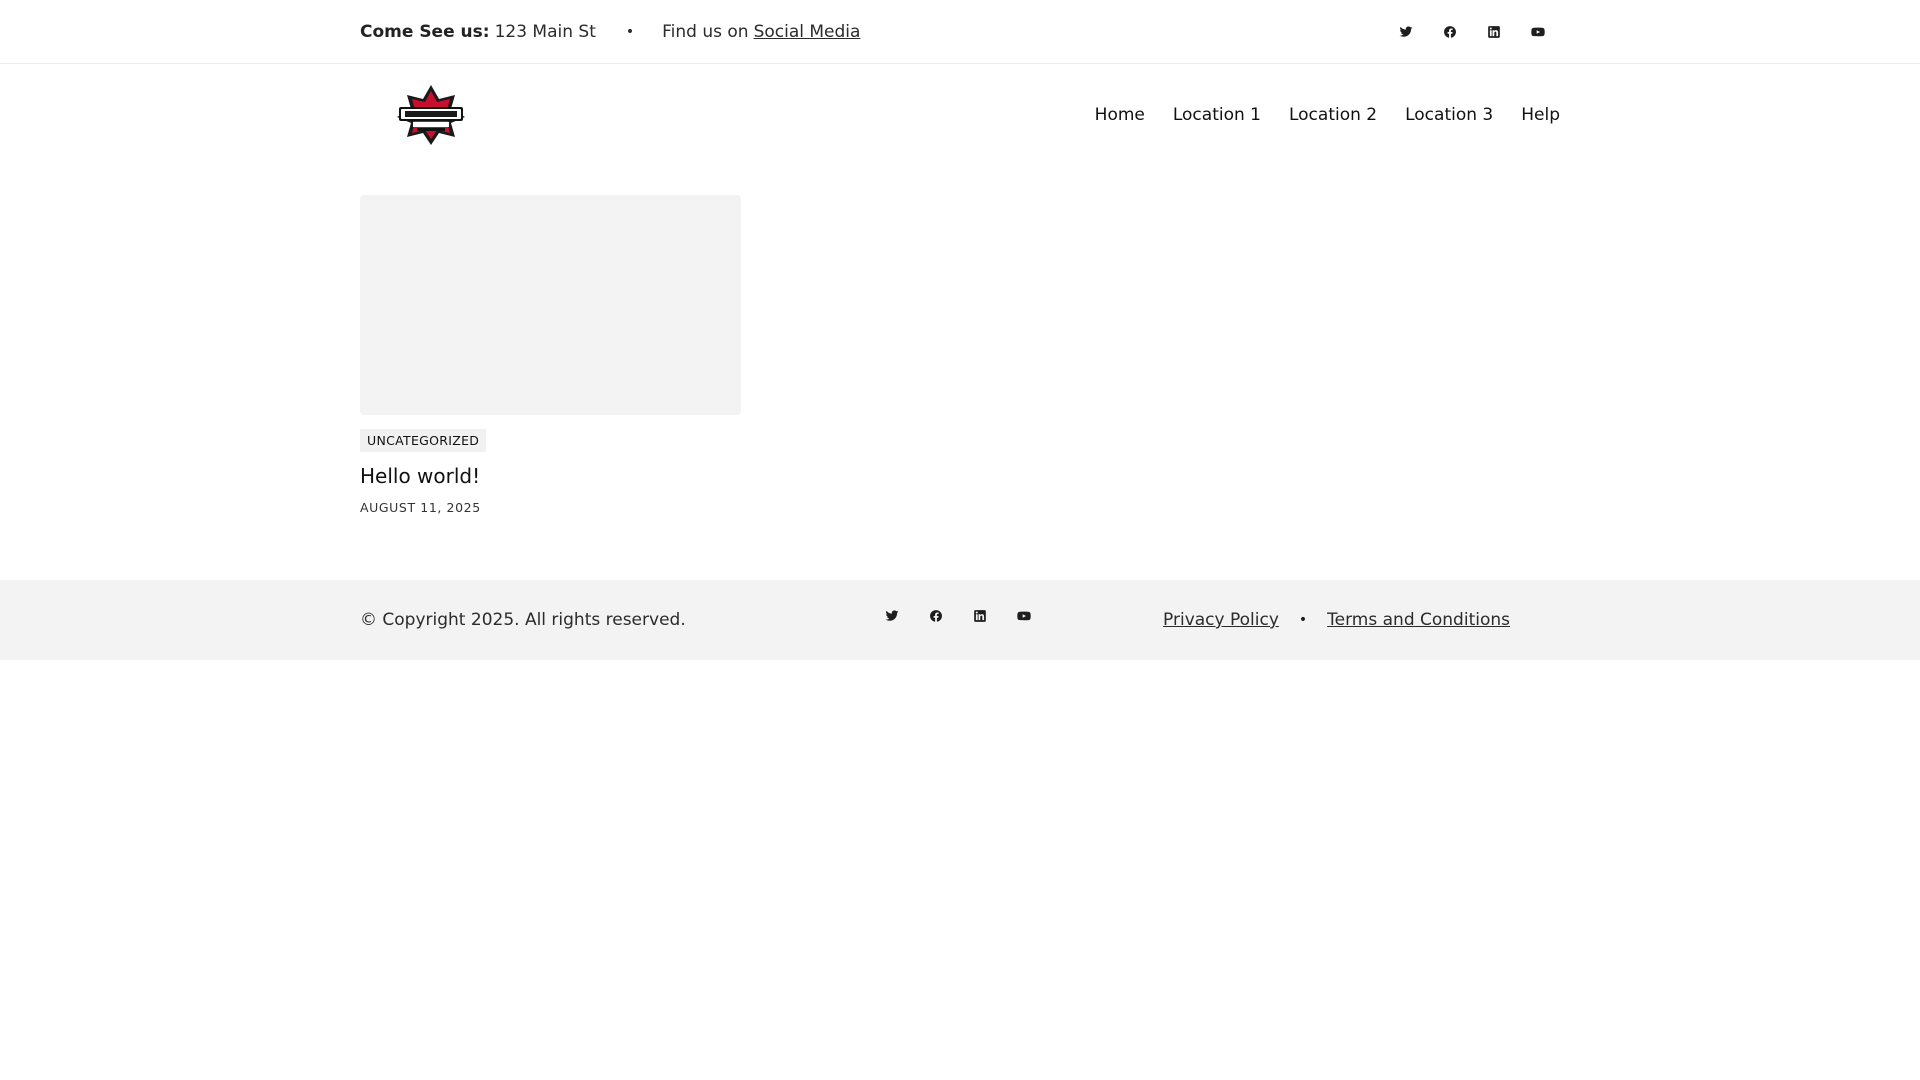 The height and width of the screenshot is (1080, 1920). What do you see at coordinates (1217, 115) in the screenshot?
I see `nav-location-1: Location 1` at bounding box center [1217, 115].